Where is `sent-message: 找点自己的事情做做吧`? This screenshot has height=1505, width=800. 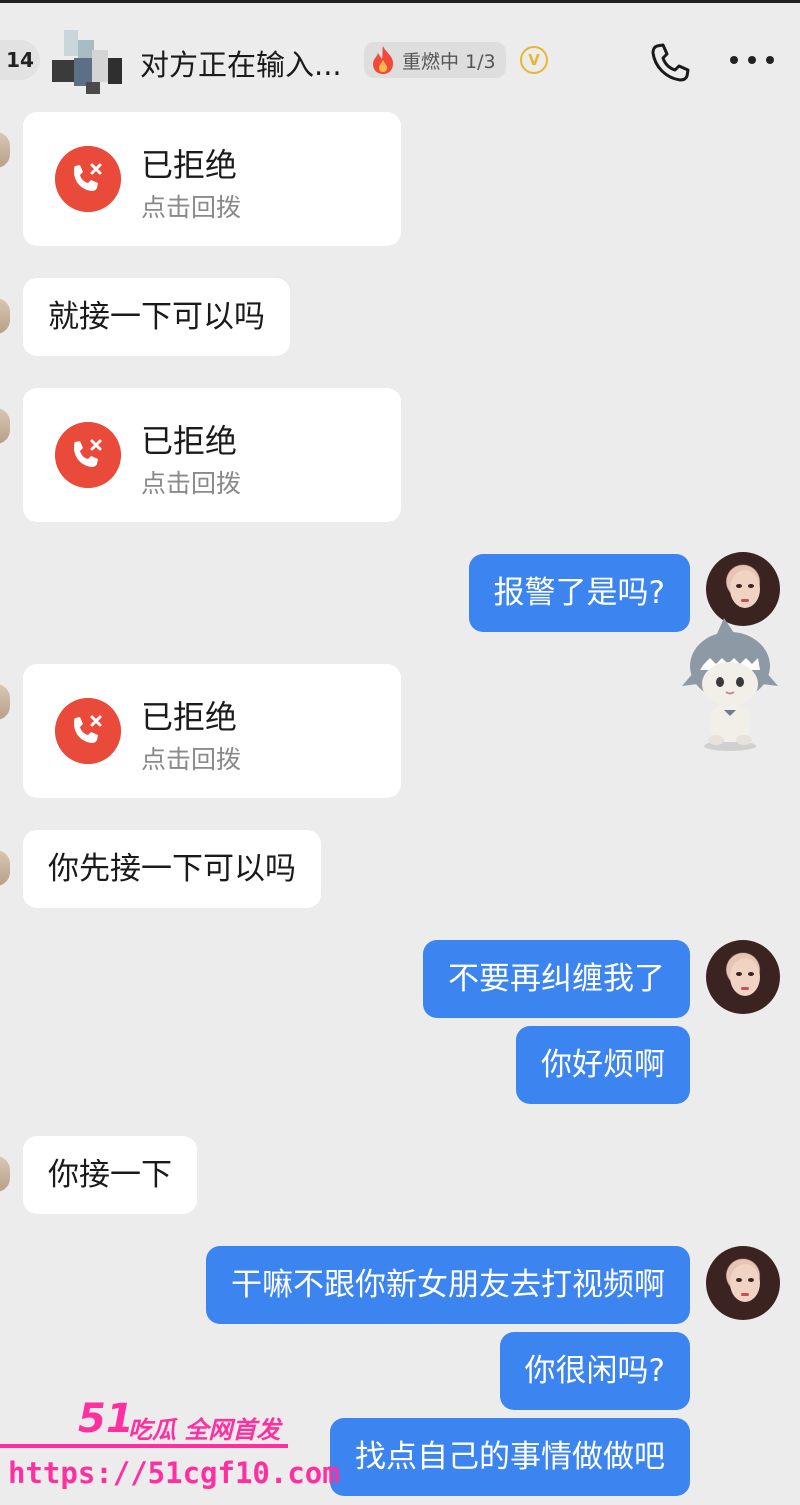 sent-message: 找点自己的事情做做吧 is located at coordinates (510, 1457).